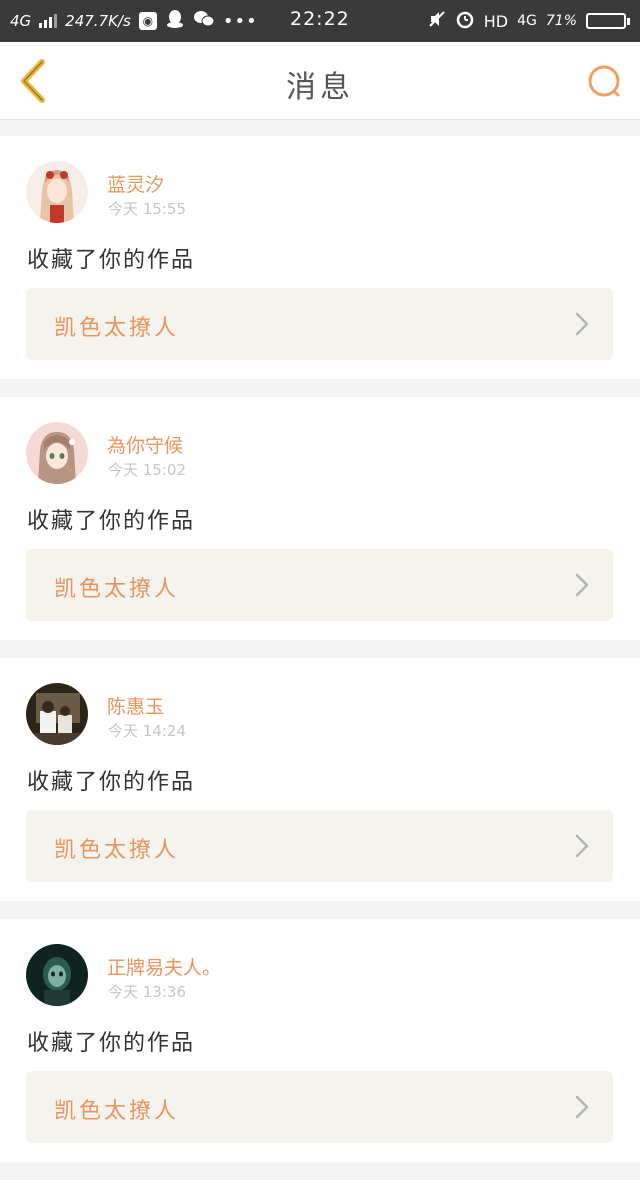 Image resolution: width=640 pixels, height=1180 pixels. I want to click on search-icon, so click(605, 83).